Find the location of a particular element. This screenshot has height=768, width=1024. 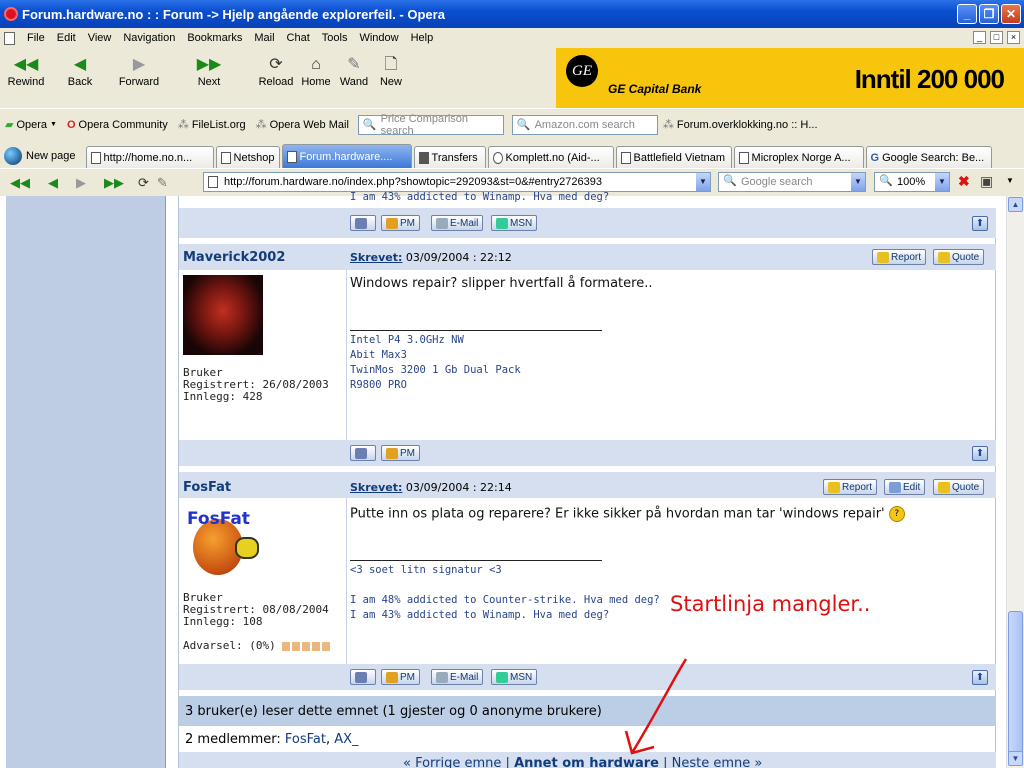

edit-button: Edit is located at coordinates (905, 487).